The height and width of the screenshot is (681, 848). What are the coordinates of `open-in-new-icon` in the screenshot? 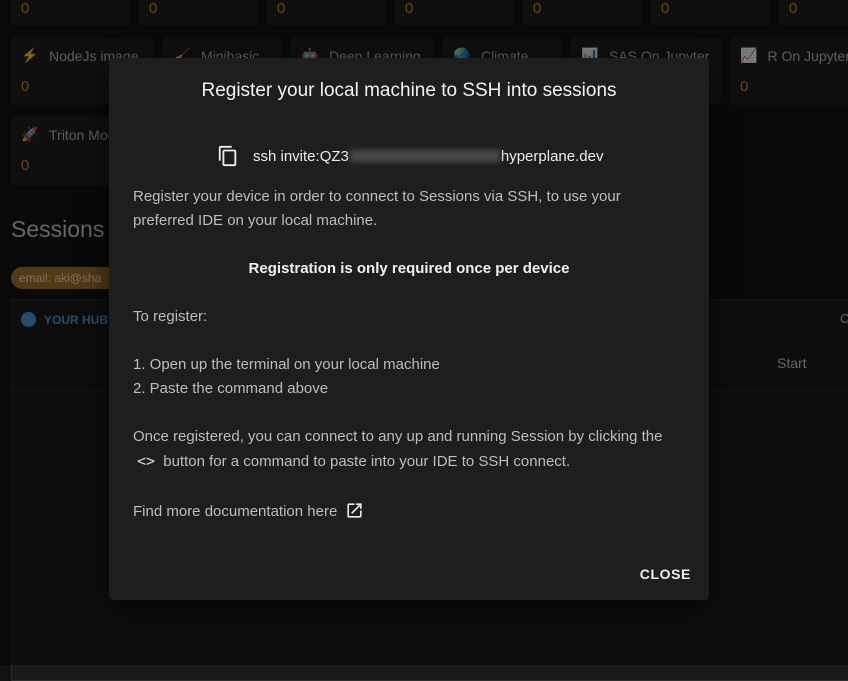 It's located at (354, 510).